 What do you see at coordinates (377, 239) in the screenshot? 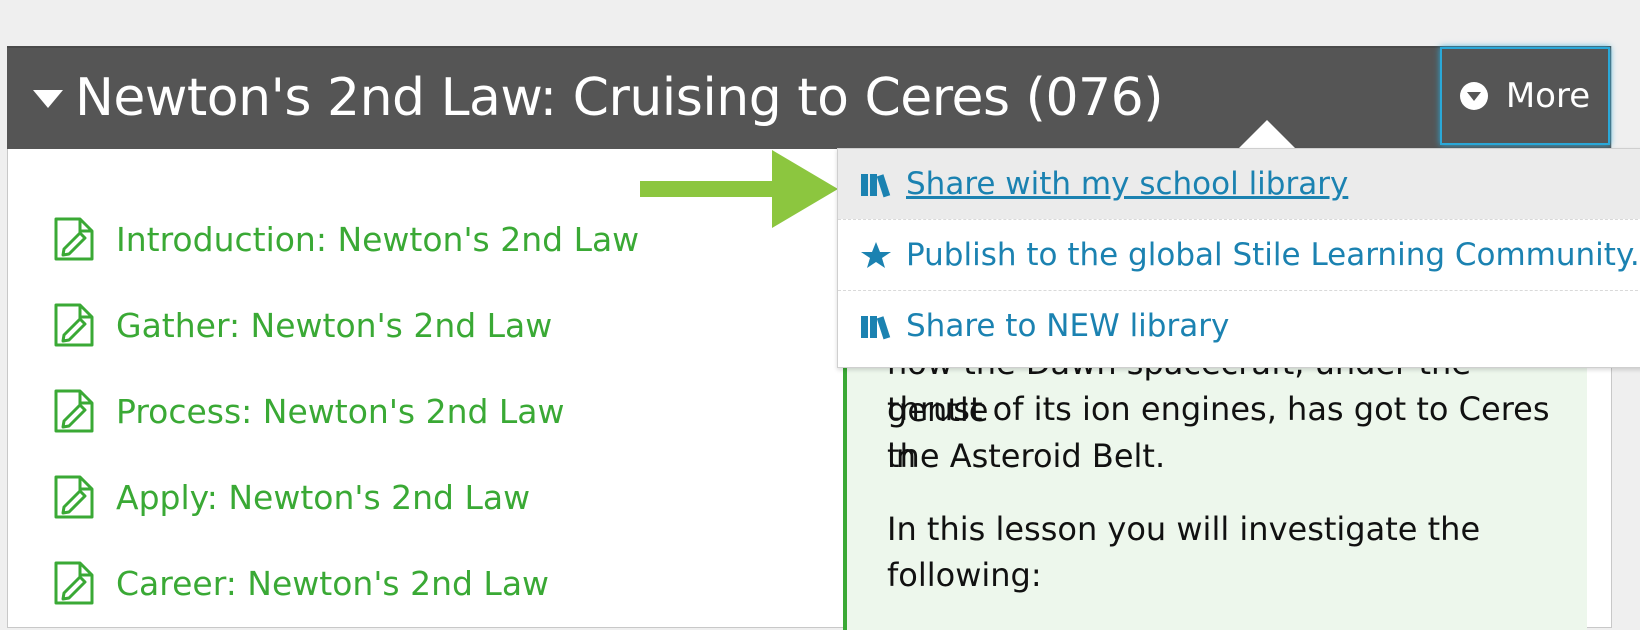
I see `lesson-link: Introduction: Newton's 2nd Law` at bounding box center [377, 239].